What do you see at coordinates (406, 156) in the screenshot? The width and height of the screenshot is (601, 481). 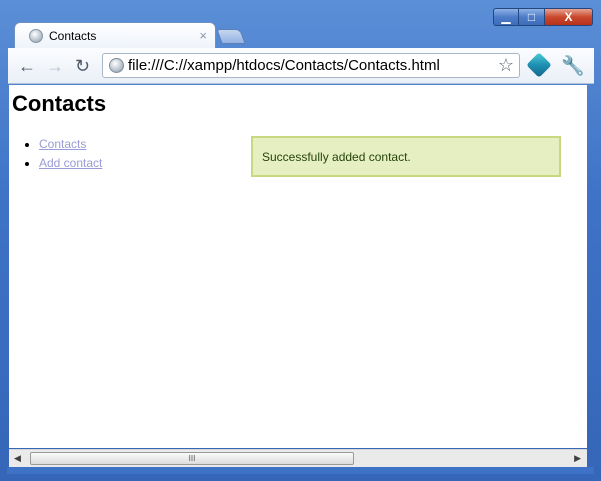 I see `success-notice: Successfully added contact.` at bounding box center [406, 156].